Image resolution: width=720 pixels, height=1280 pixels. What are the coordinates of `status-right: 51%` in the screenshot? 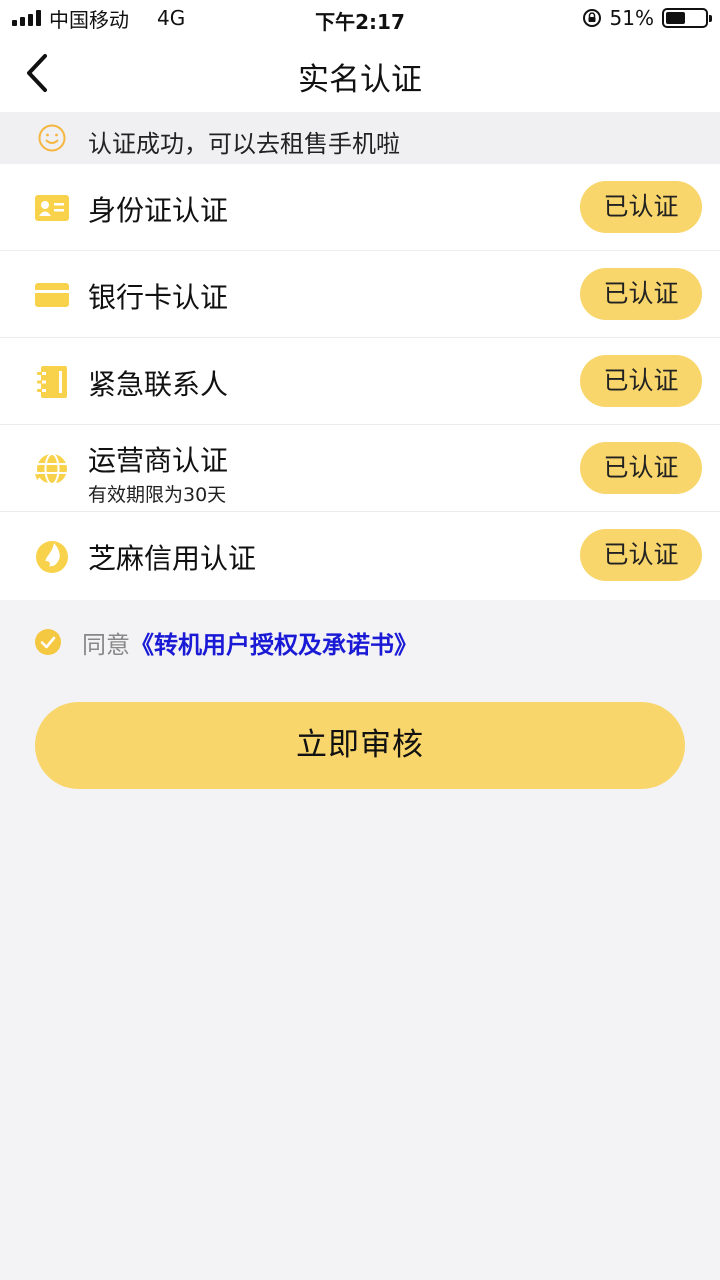 It's located at (647, 18).